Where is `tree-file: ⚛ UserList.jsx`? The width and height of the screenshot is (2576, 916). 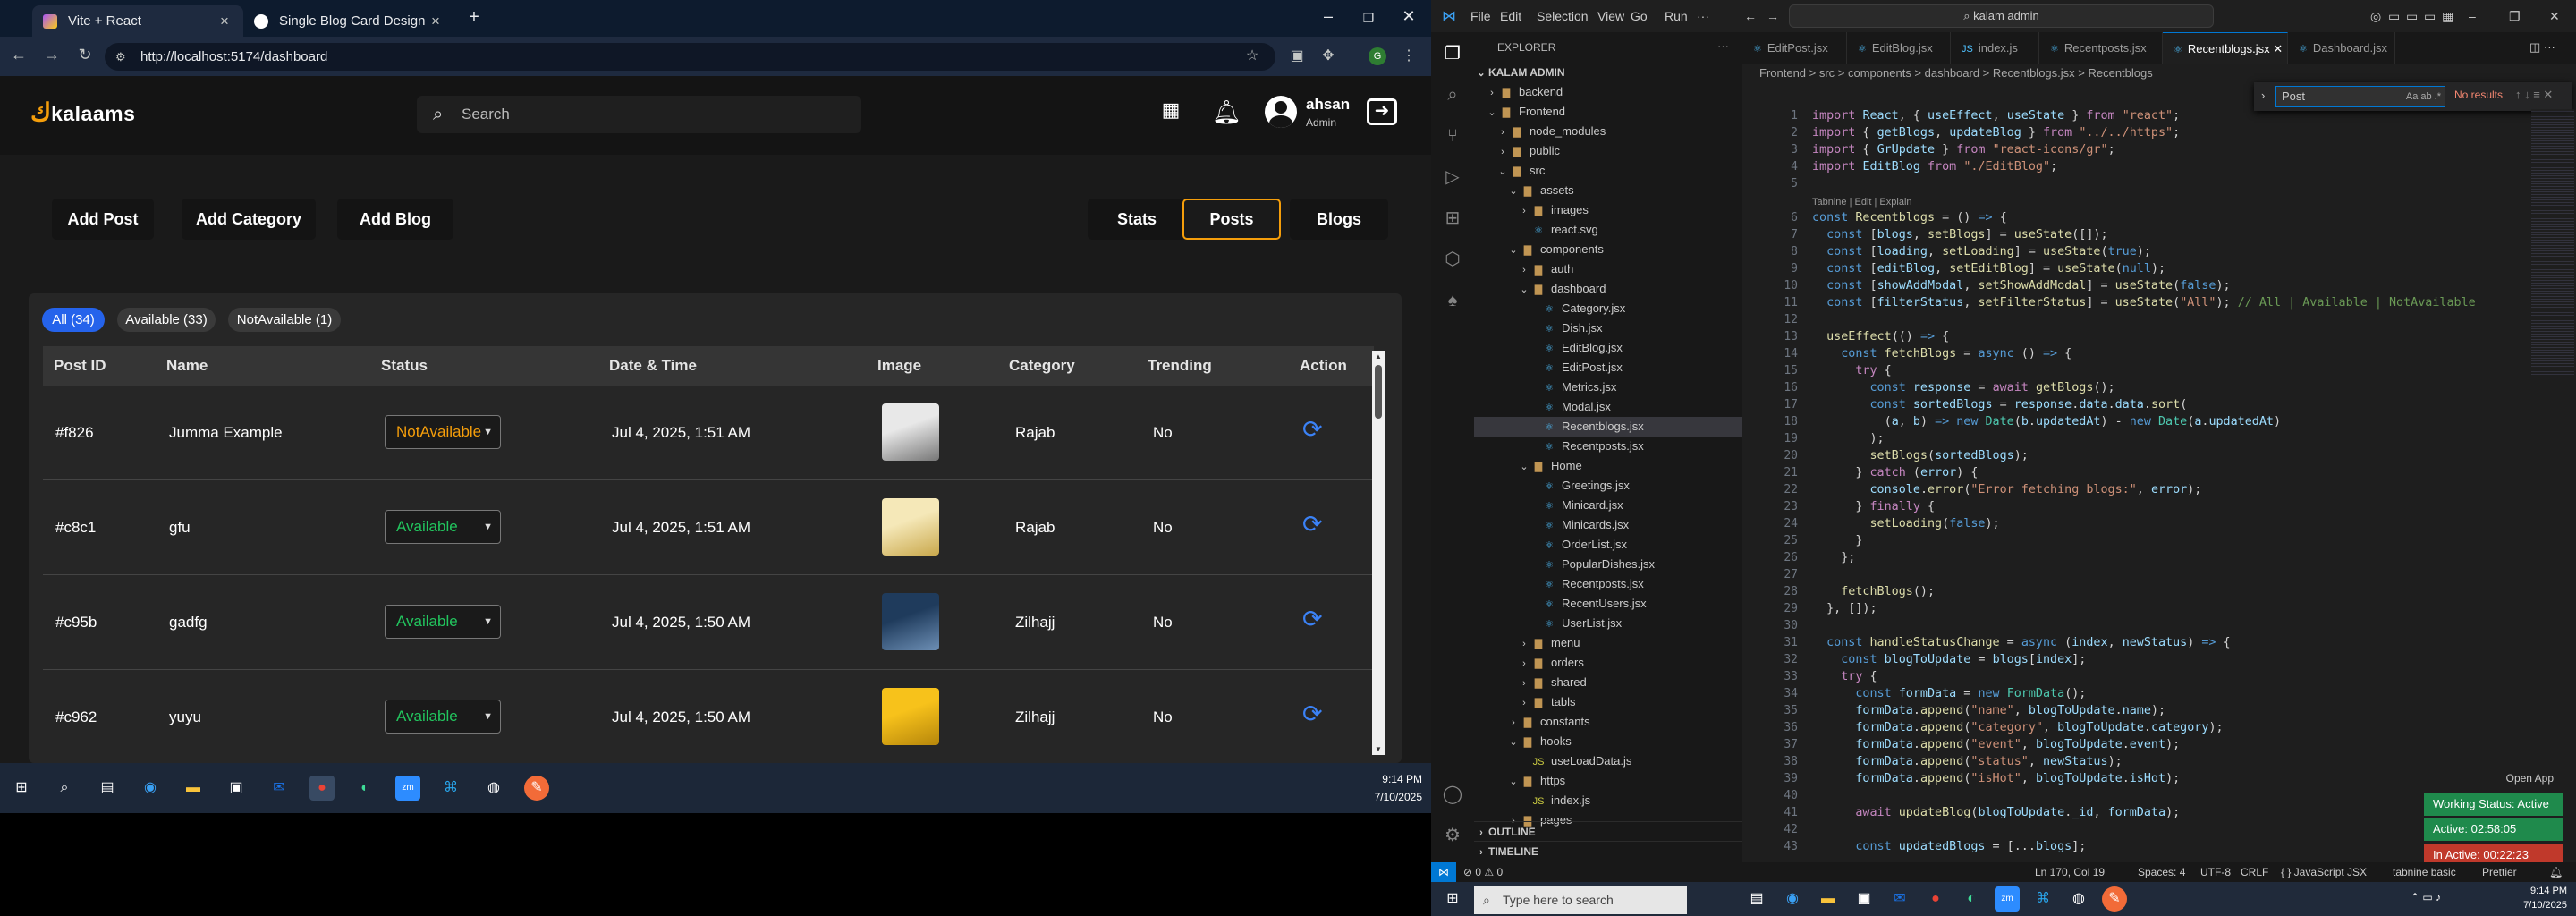 tree-file: ⚛ UserList.jsx is located at coordinates (1608, 623).